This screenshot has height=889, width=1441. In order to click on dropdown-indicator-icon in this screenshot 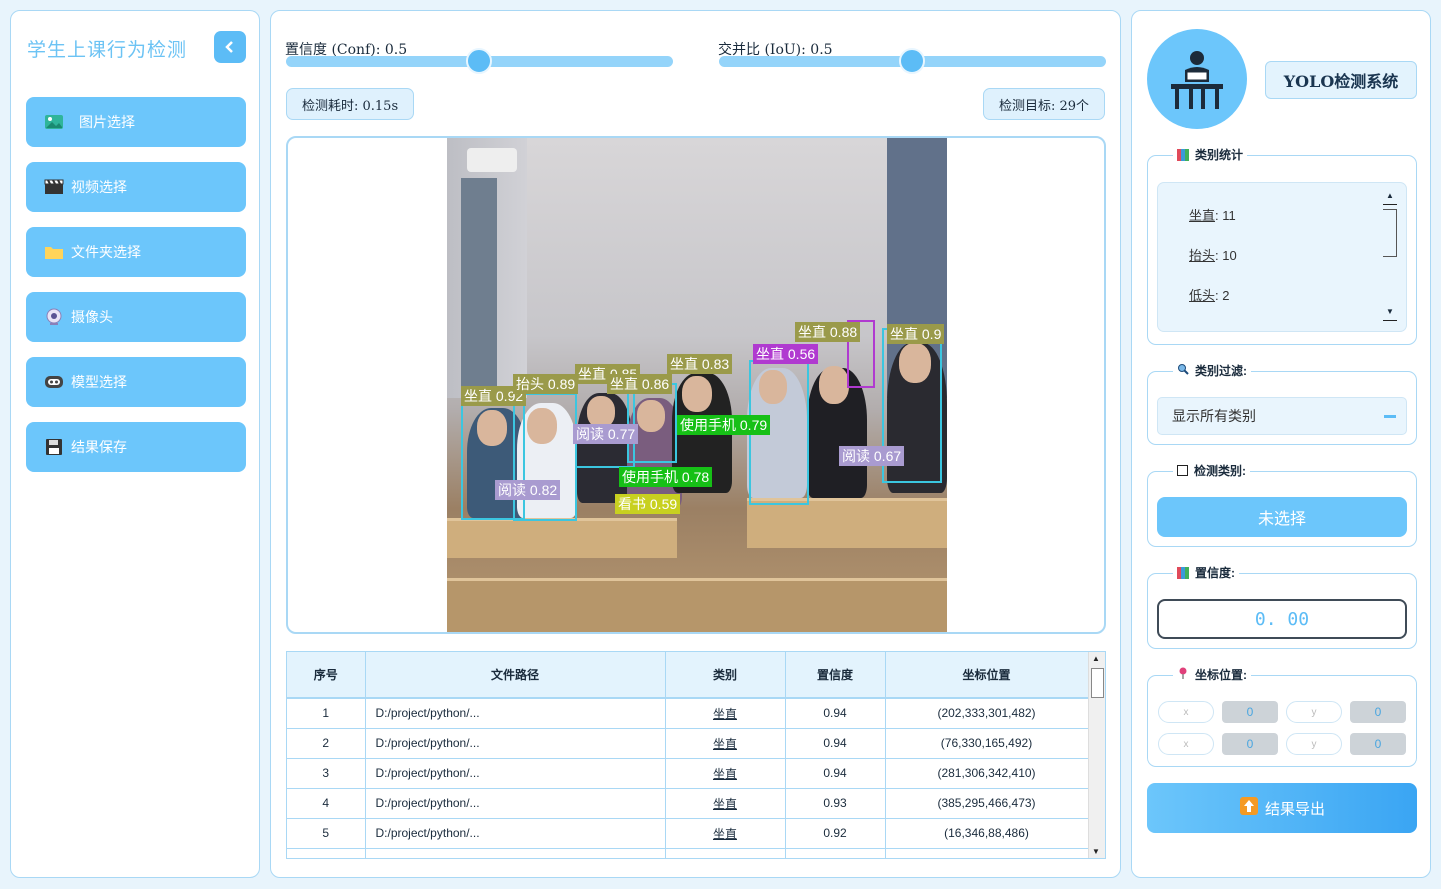, I will do `click(1390, 416)`.